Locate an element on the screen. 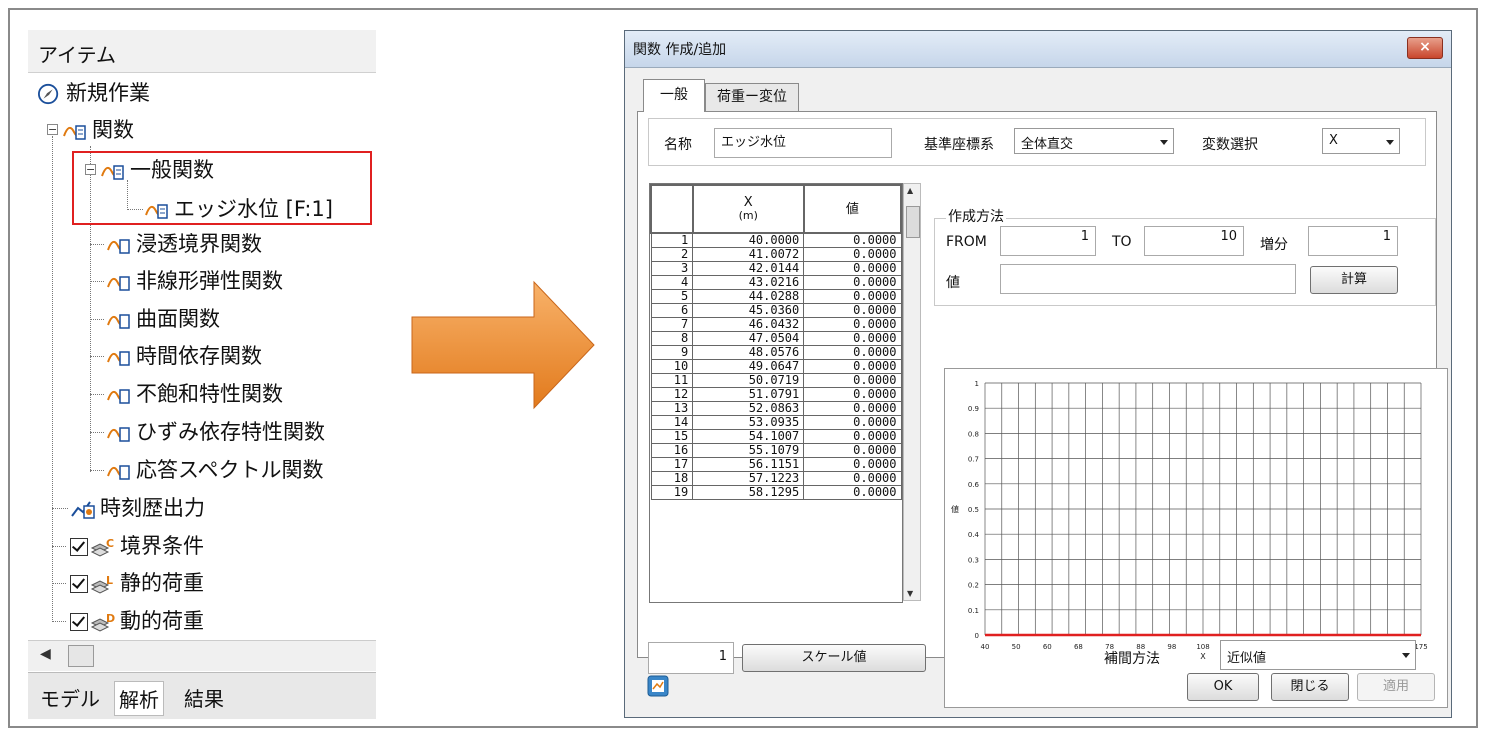 The height and width of the screenshot is (738, 1488). tab-results: 結果 is located at coordinates (204, 697).